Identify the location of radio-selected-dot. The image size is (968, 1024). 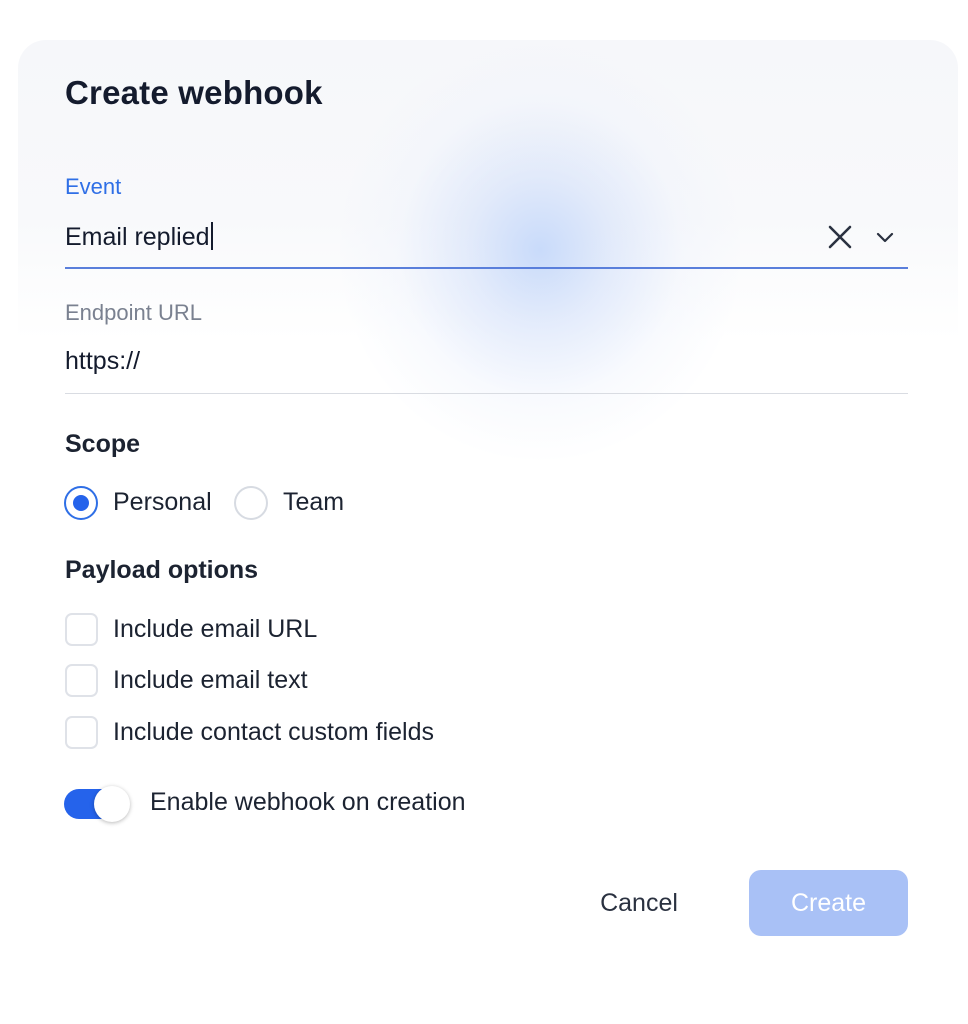
(81, 503).